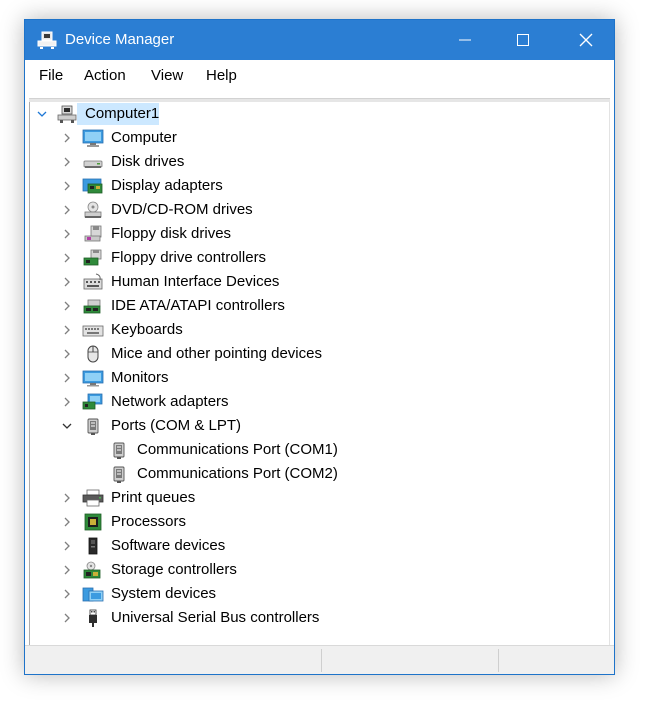 This screenshot has width=646, height=708. I want to click on tree-node-label: Mice and other pointing devices, so click(216, 353).